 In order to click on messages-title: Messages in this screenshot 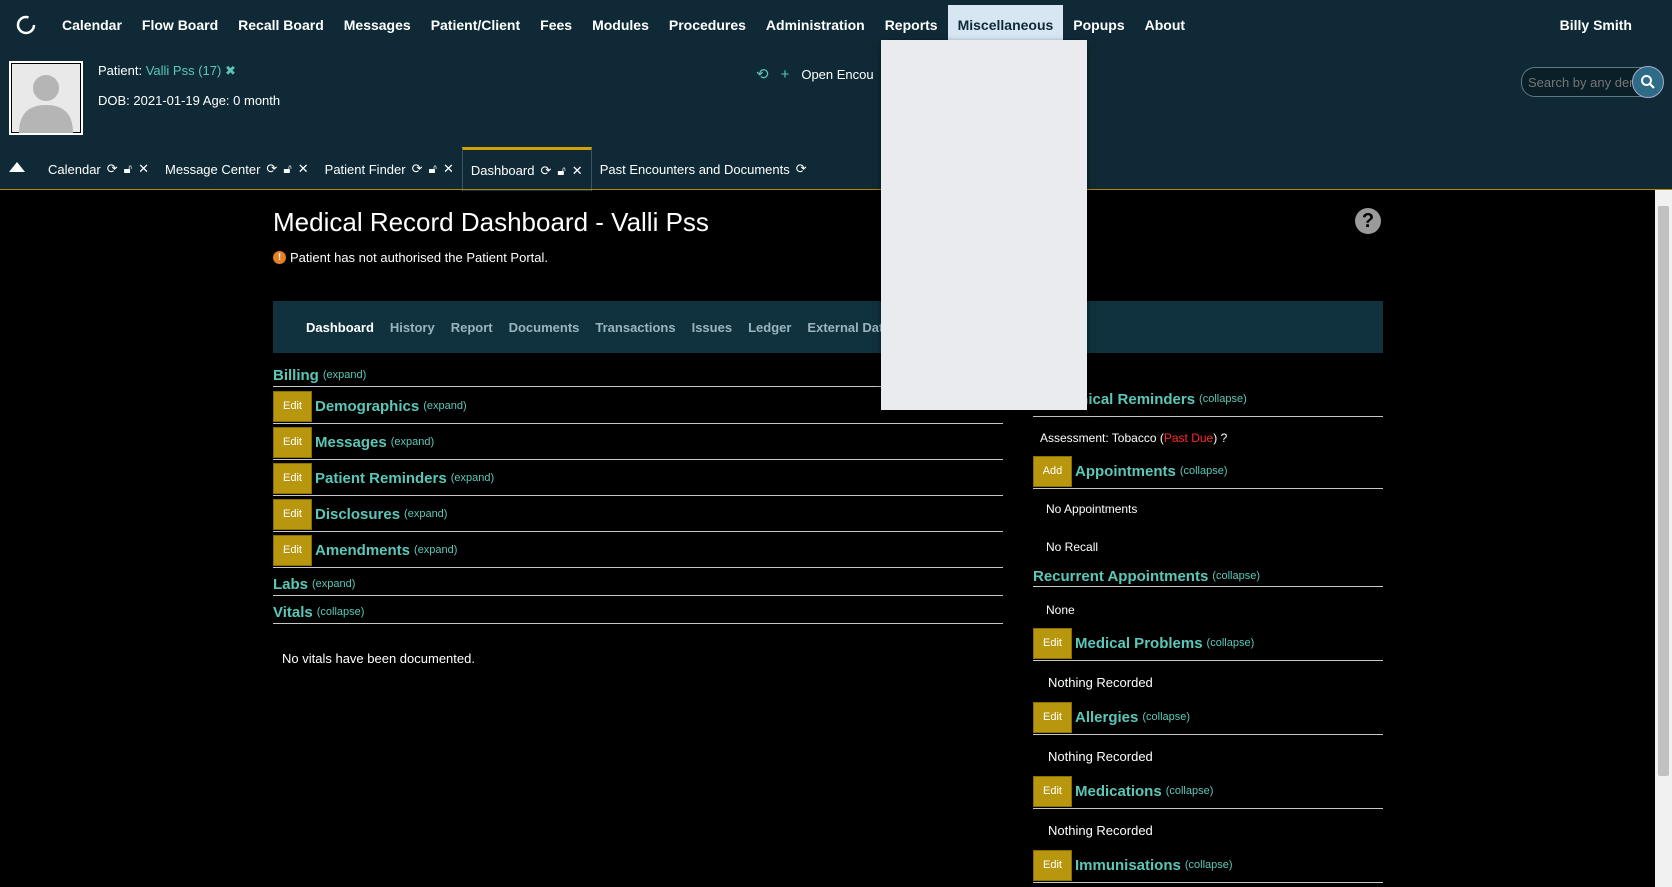, I will do `click(351, 442)`.